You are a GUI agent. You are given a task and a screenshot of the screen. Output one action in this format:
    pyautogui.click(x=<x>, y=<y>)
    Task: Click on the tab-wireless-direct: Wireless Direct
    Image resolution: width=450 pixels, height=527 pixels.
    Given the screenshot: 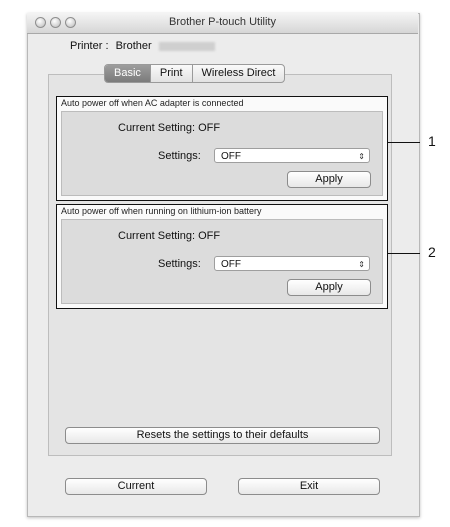 What is the action you would take?
    pyautogui.click(x=239, y=73)
    